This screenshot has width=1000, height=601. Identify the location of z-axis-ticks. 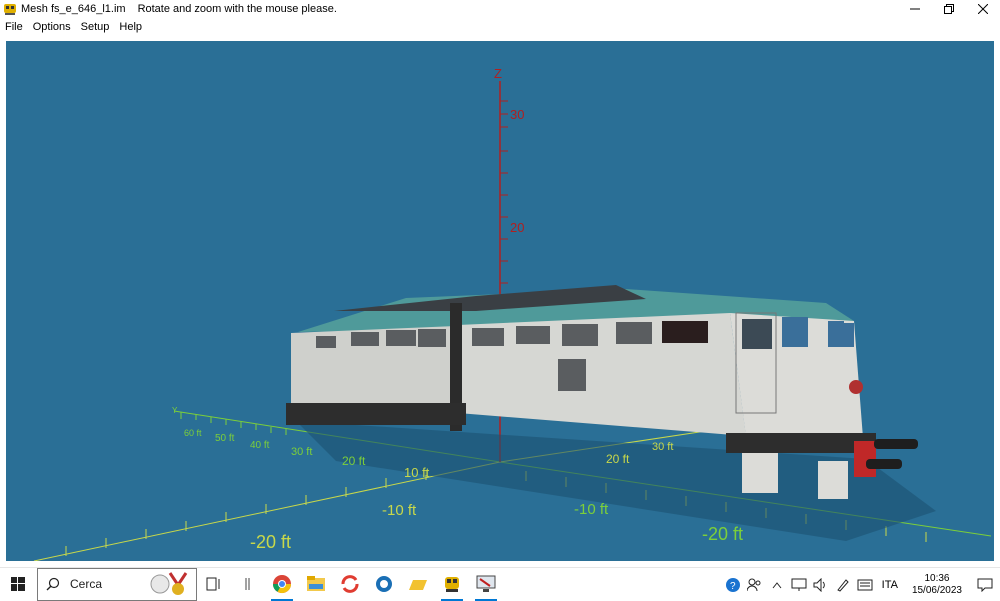
(504, 192).